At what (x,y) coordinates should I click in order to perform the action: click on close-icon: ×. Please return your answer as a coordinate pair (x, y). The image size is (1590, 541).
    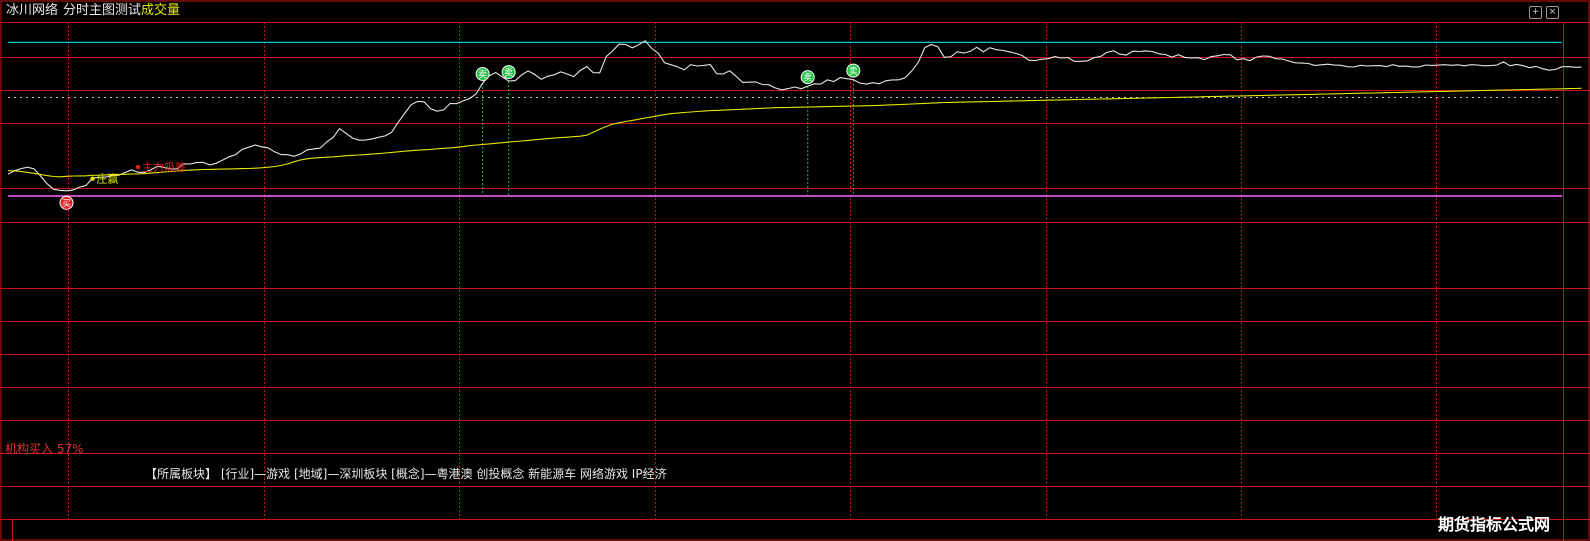
    Looking at the image, I should click on (1552, 12).